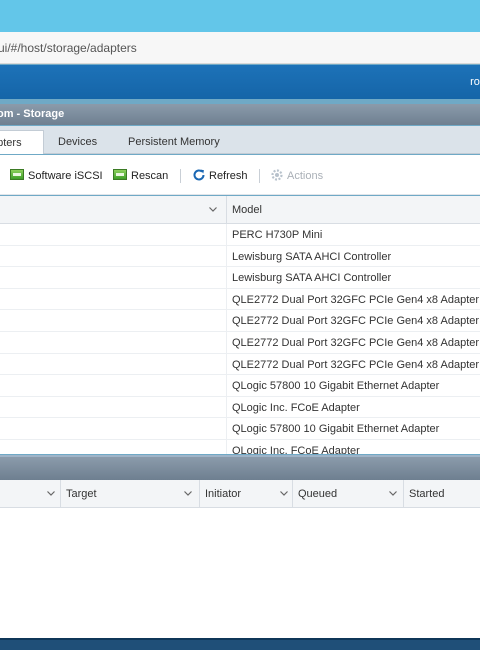 Image resolution: width=480 pixels, height=650 pixels. Describe the element at coordinates (240, 140) in the screenshot. I see `storage-tabs: apters Devices Persistent Memory` at that location.